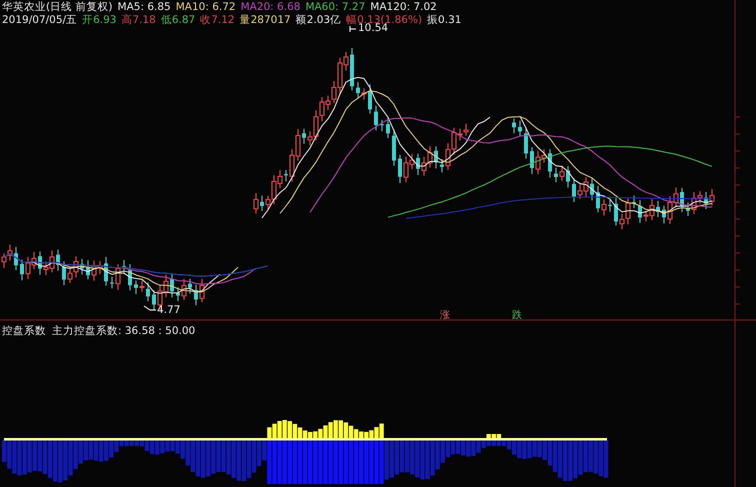 The height and width of the screenshot is (487, 756). Describe the element at coordinates (138, 20) in the screenshot. I see `quote-value: 高7.18` at that location.